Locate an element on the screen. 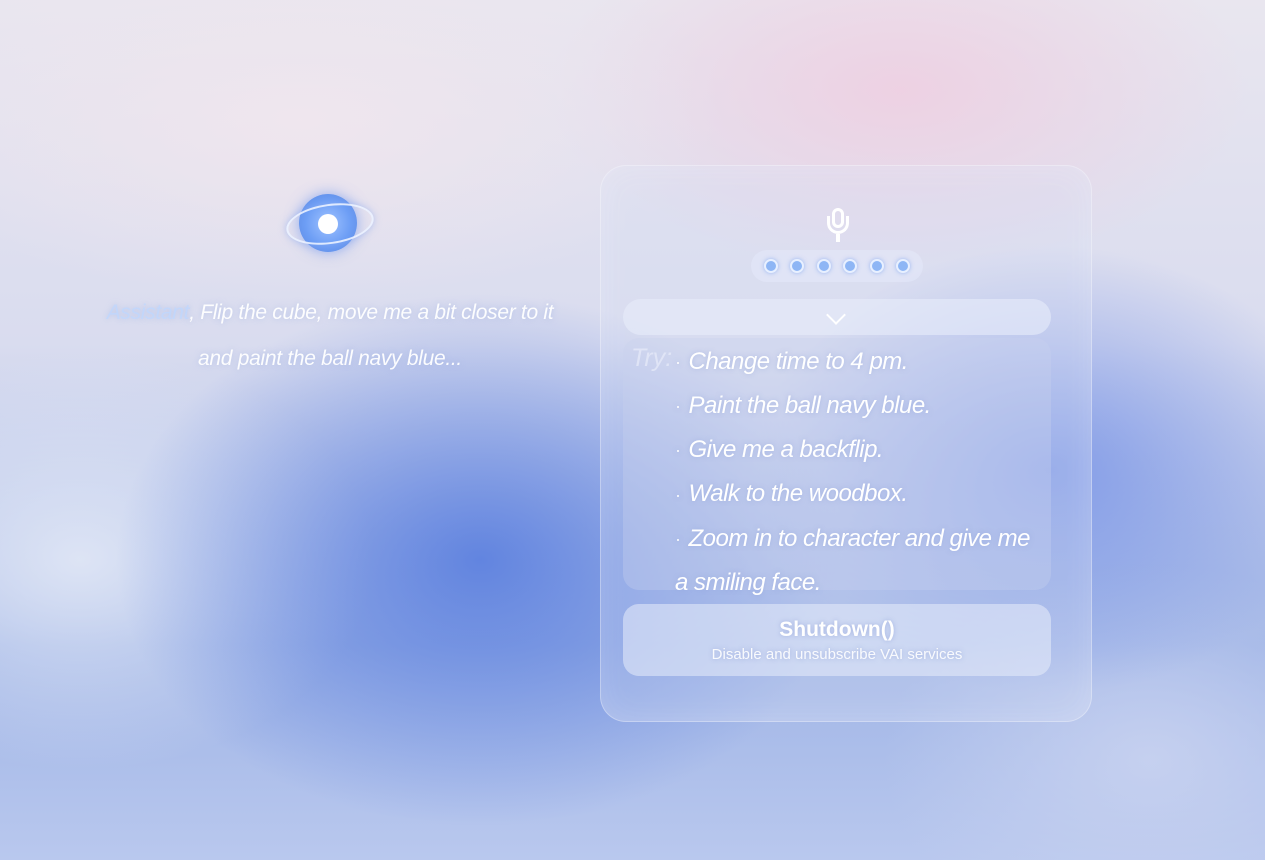 This screenshot has width=1265, height=860. suggestion-item: · Give me a backflip. is located at coordinates (860, 450).